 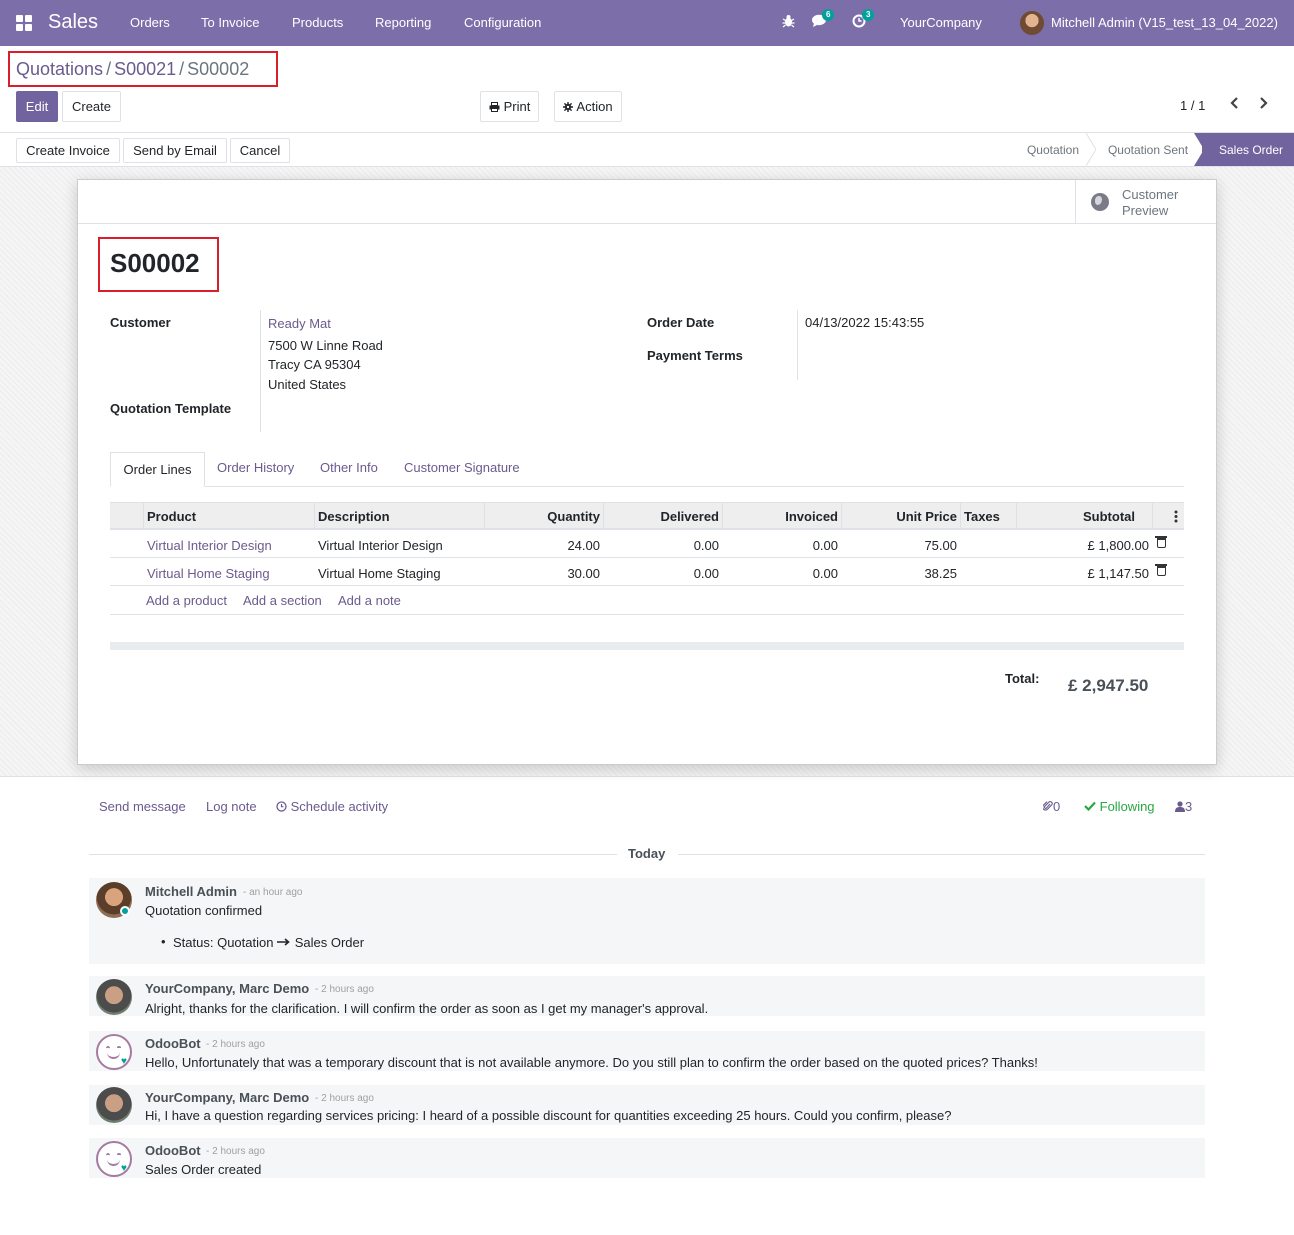 I want to click on order-date-label: Order Date, so click(x=681, y=322).